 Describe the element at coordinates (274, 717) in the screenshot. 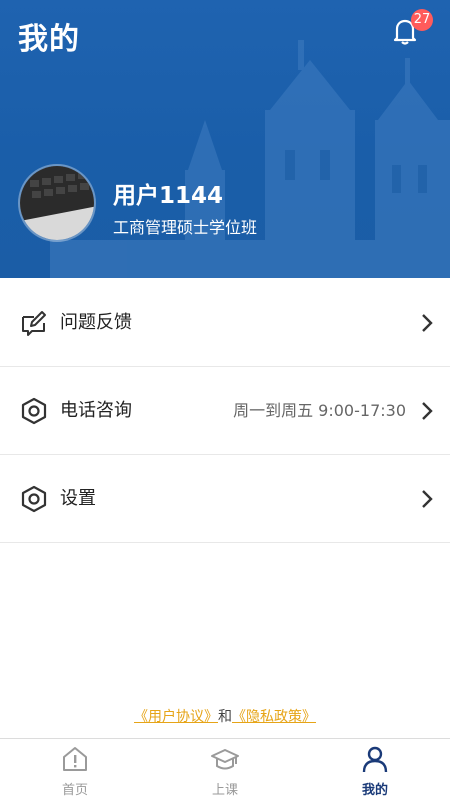

I see `privacy-policy-link: 《隐私政策》` at that location.